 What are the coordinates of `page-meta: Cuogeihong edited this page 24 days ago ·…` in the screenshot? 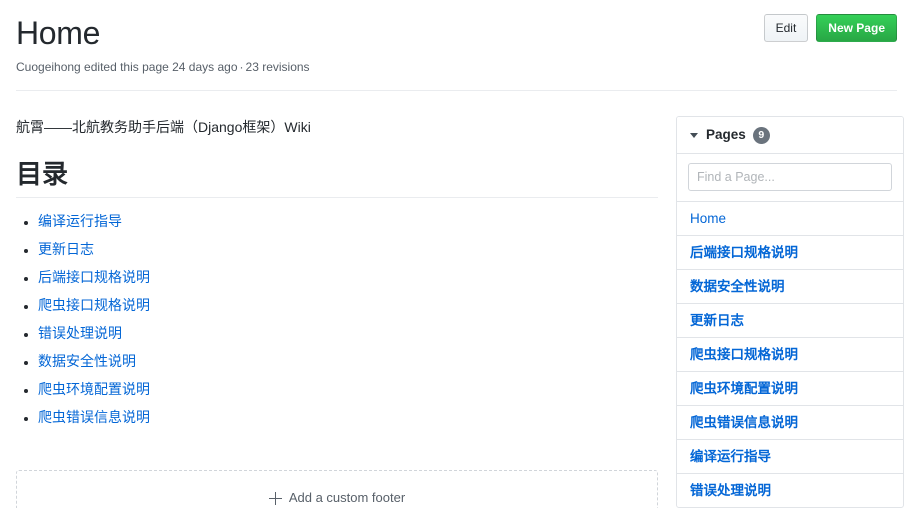 It's located at (456, 67).